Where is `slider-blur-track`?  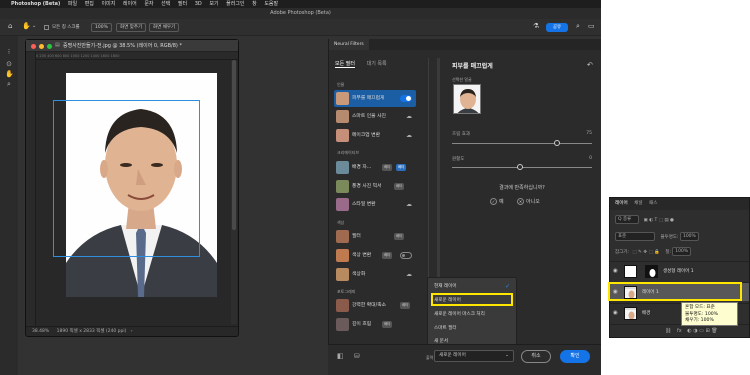
slider-blur-track is located at coordinates (522, 143).